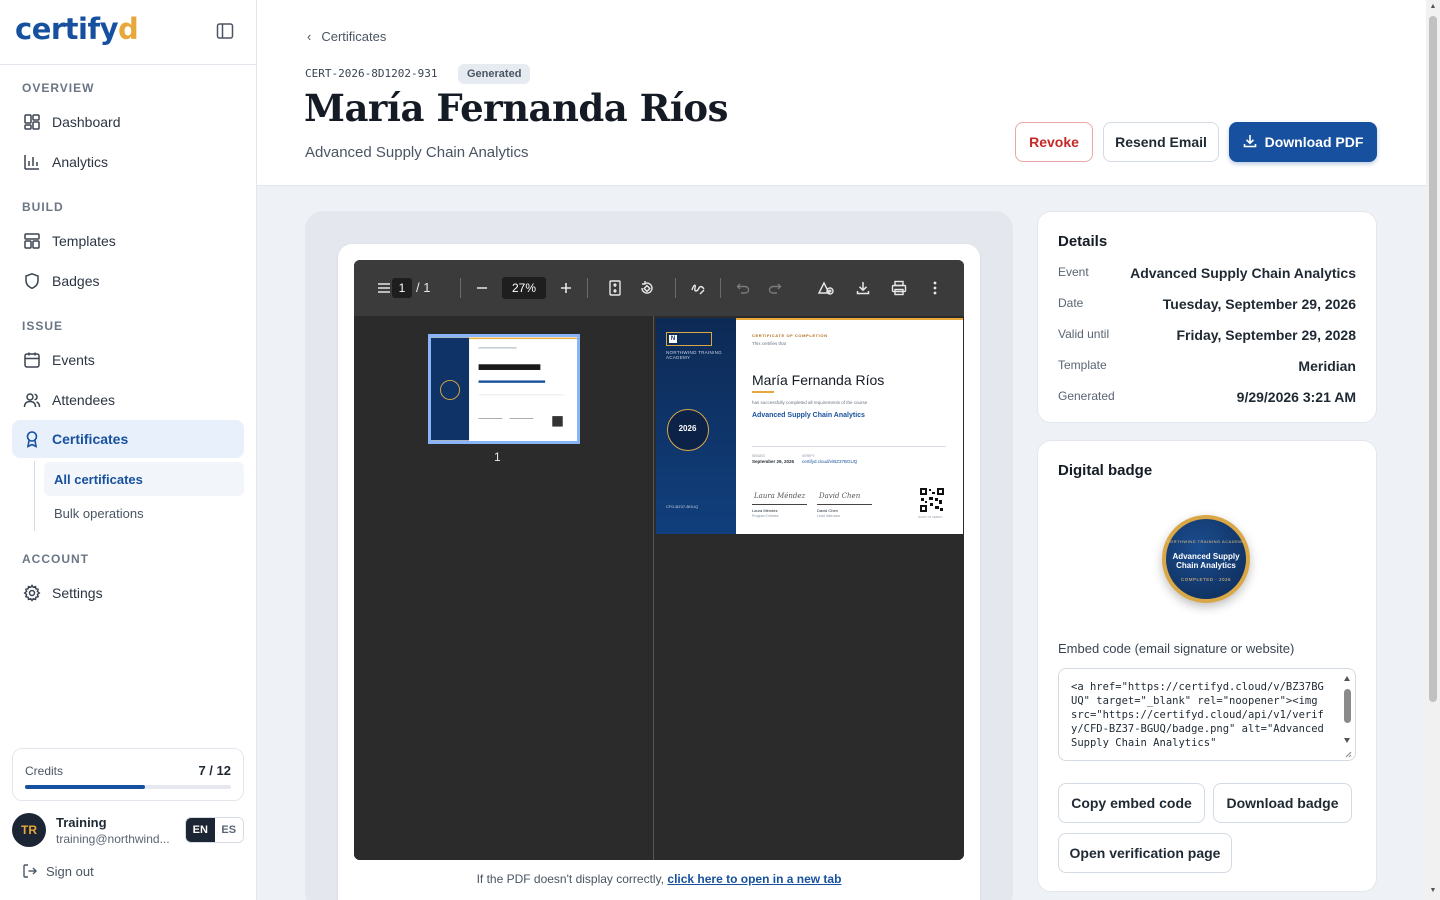 The image size is (1440, 900). Describe the element at coordinates (1347, 706) in the screenshot. I see `embed-scroll-thumb` at that location.